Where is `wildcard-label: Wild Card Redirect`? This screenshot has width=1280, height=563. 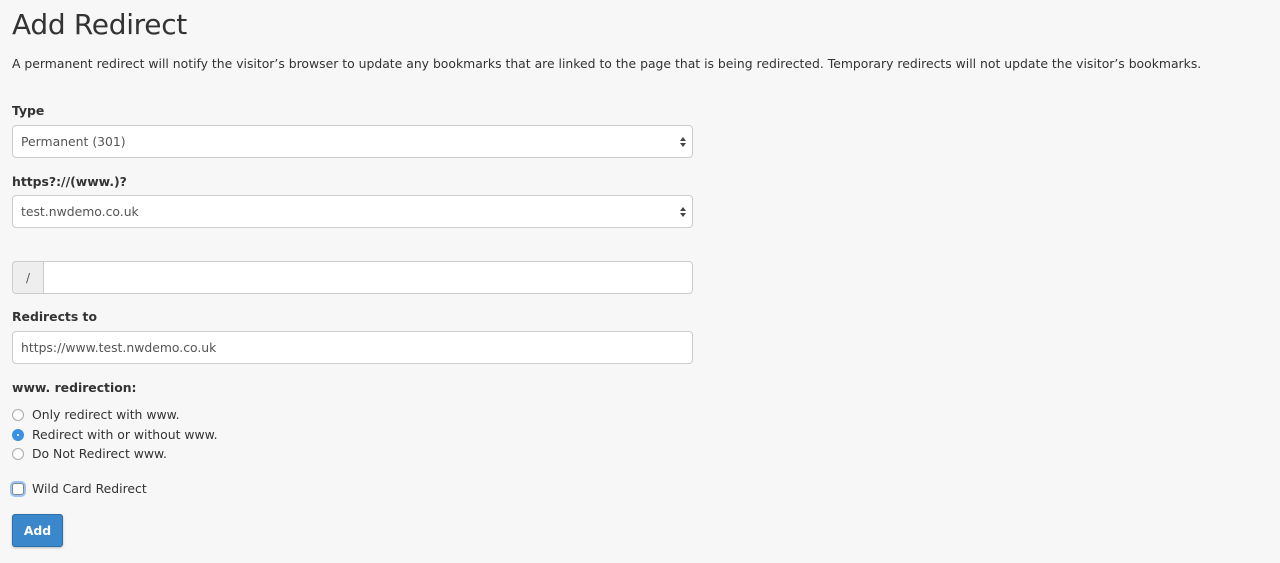 wildcard-label: Wild Card Redirect is located at coordinates (89, 488).